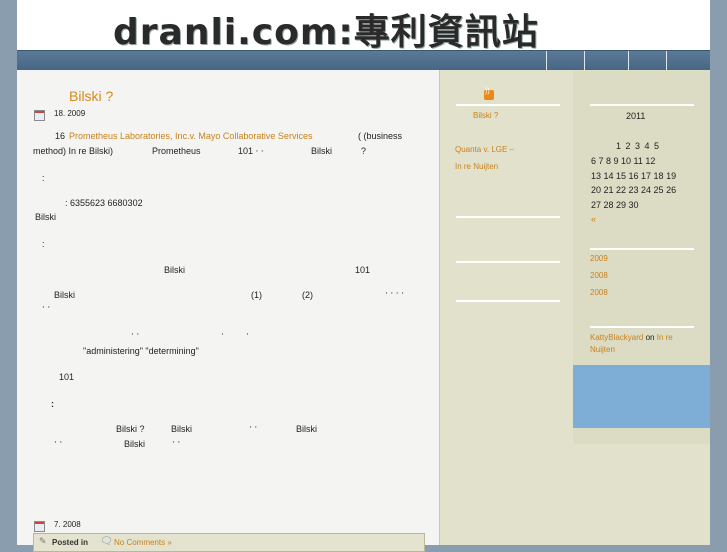 This screenshot has height=552, width=727. What do you see at coordinates (634, 176) in the screenshot?
I see `calendar-row: 13 14 15 16 17 18 19` at bounding box center [634, 176].